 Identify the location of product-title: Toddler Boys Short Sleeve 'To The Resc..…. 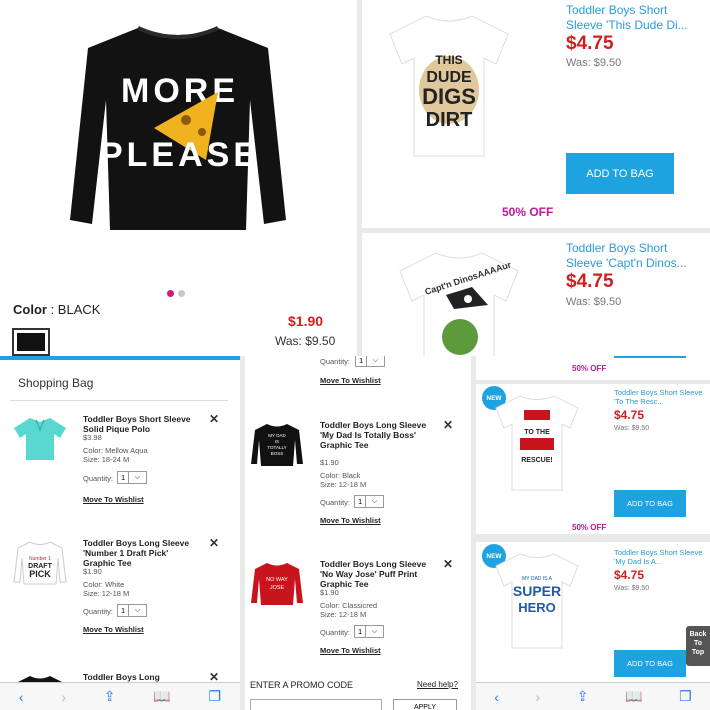
(660, 397).